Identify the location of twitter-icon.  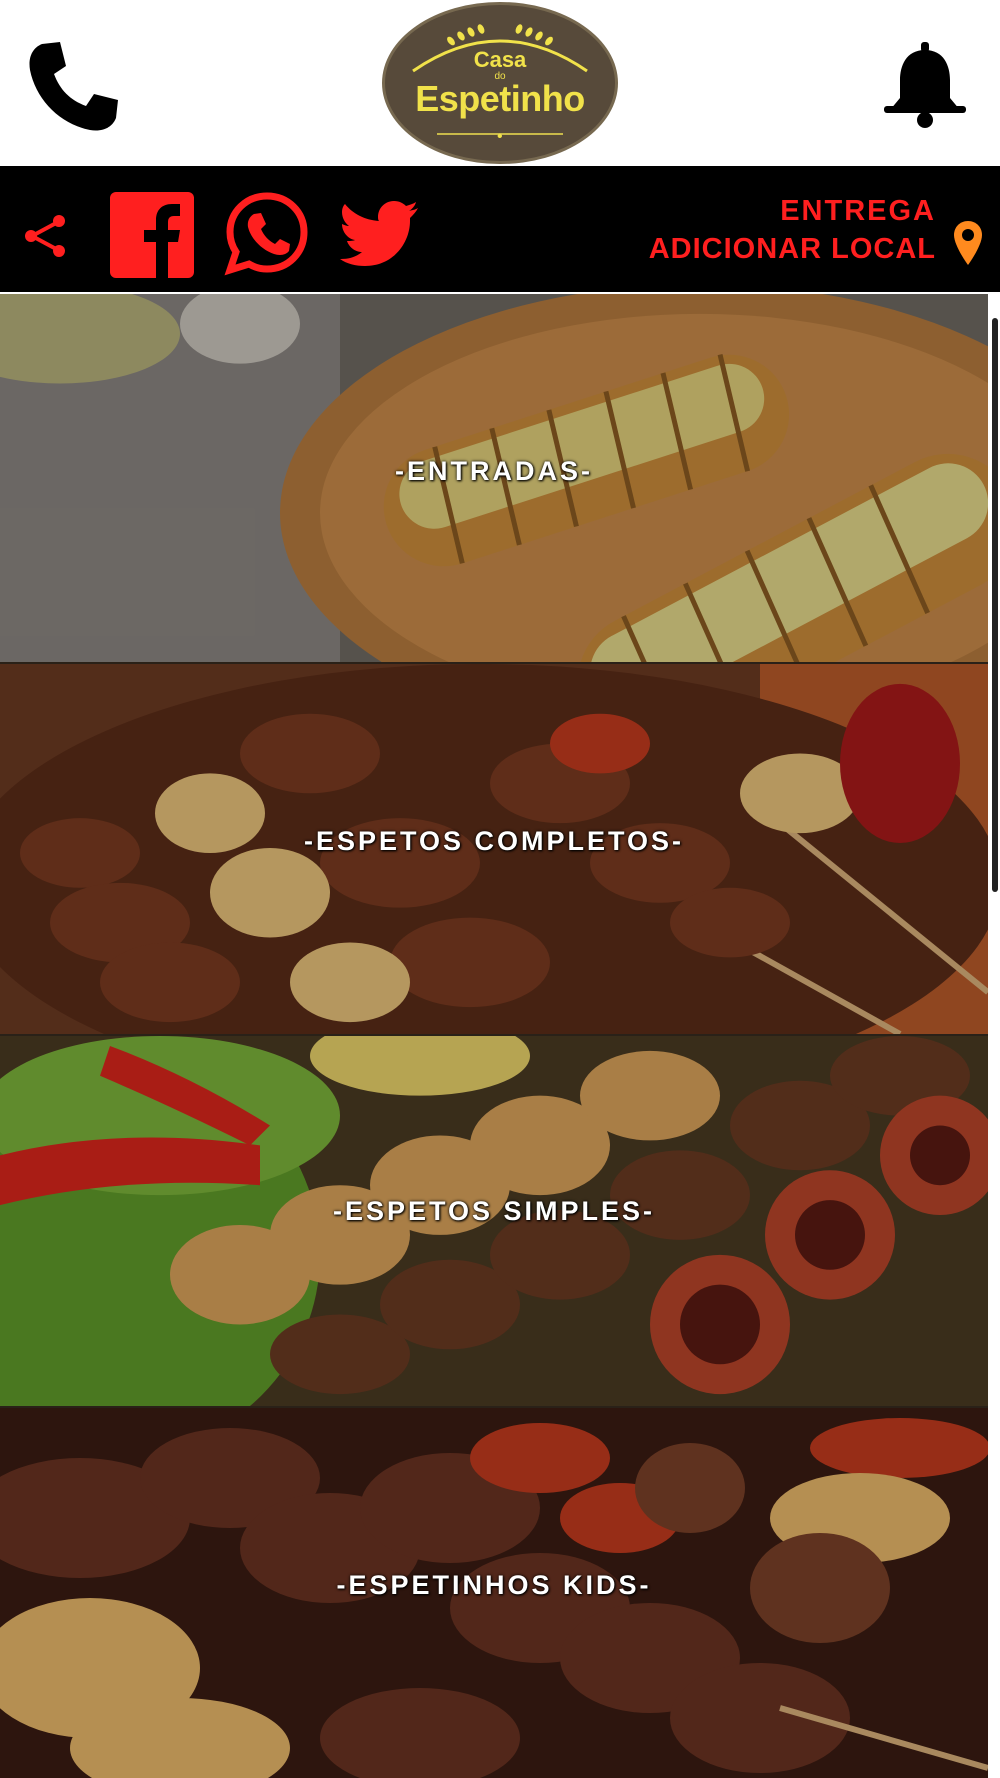
(380, 234).